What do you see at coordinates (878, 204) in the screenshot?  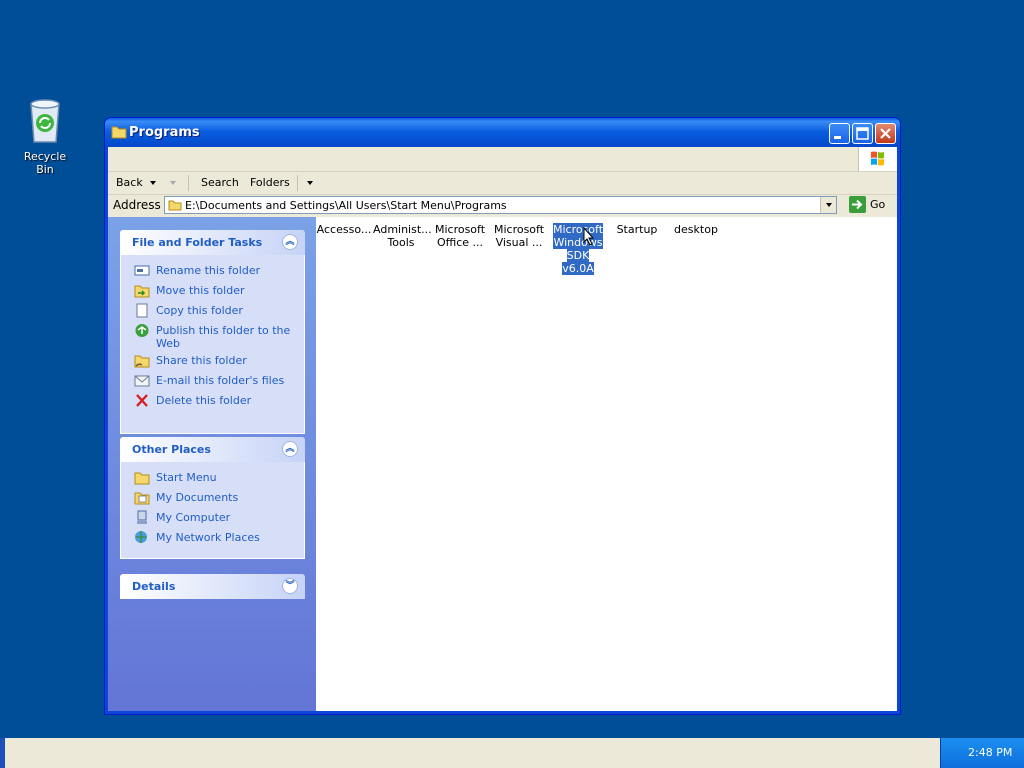 I see `go-label: Go` at bounding box center [878, 204].